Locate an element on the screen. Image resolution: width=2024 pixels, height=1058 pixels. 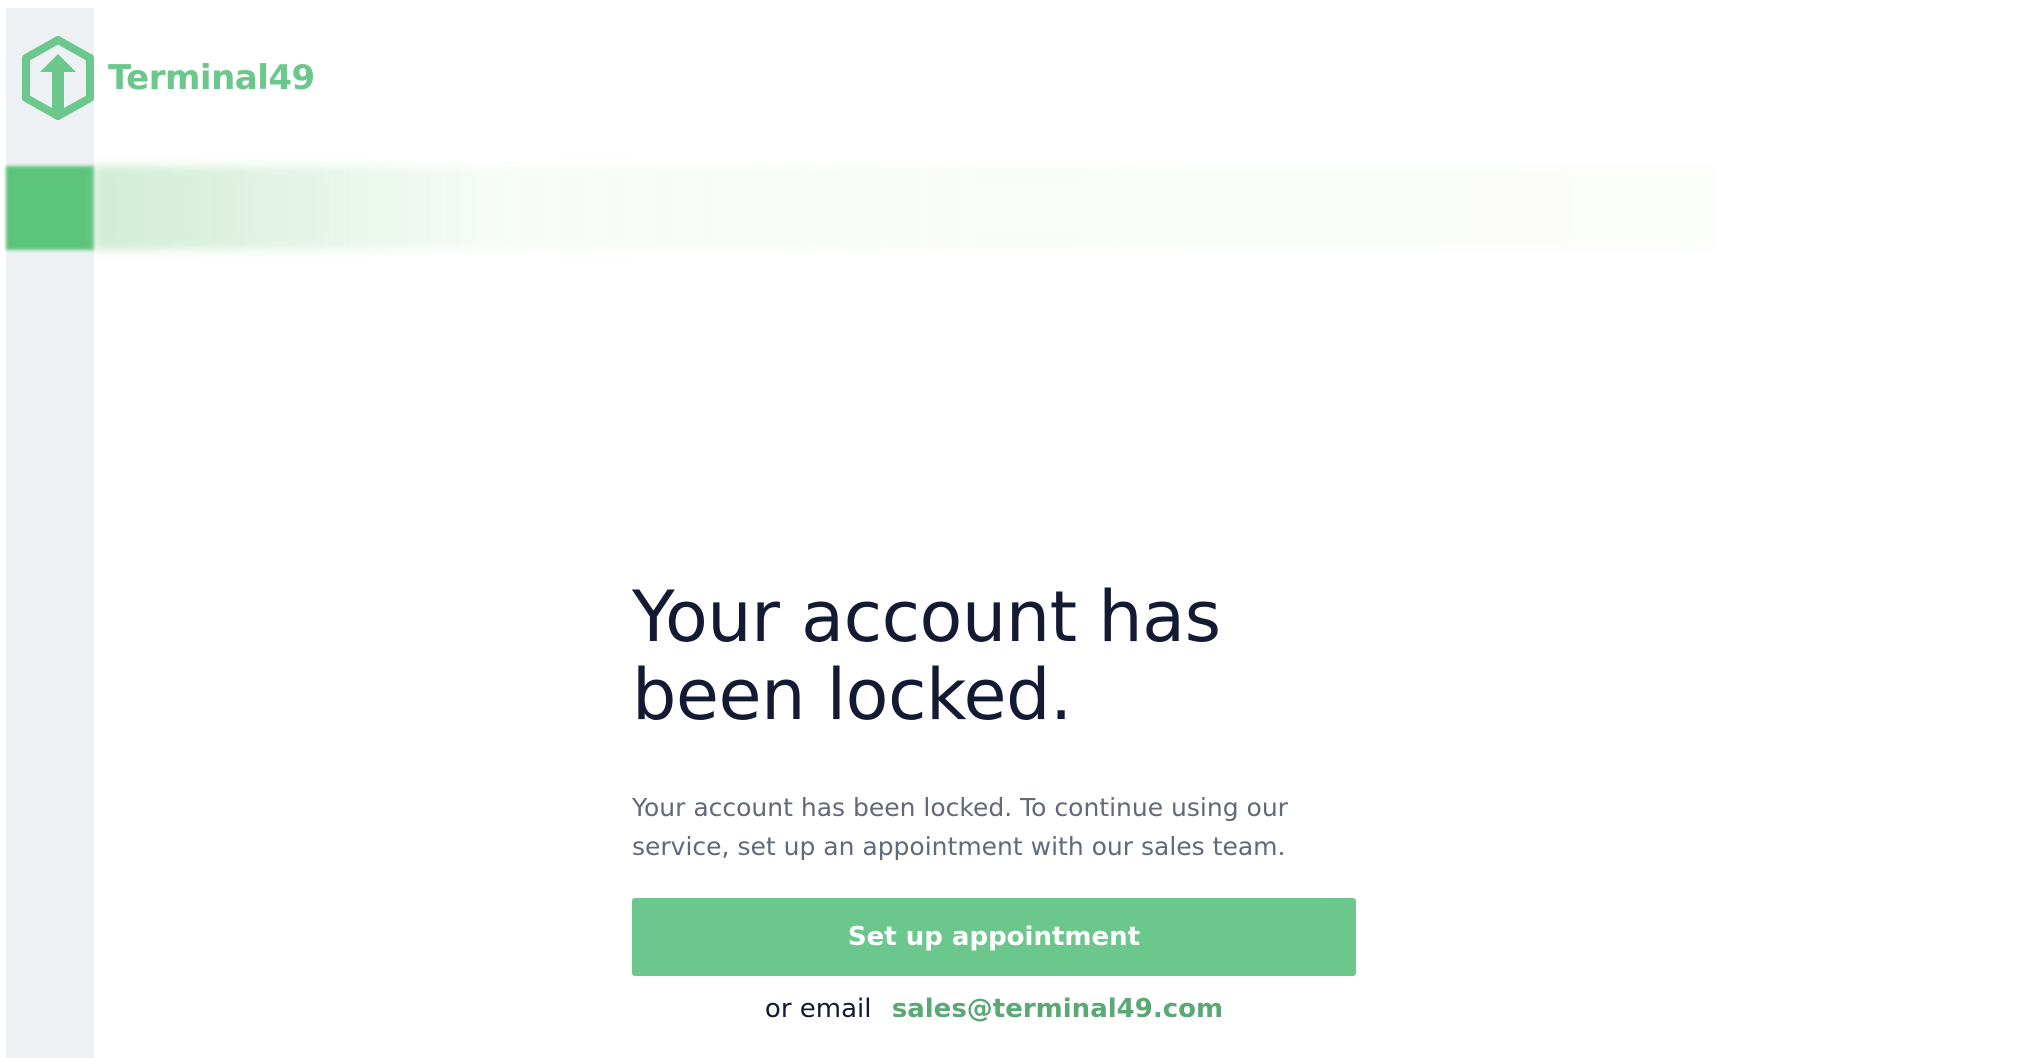
brand-name: Terminal49 is located at coordinates (211, 78).